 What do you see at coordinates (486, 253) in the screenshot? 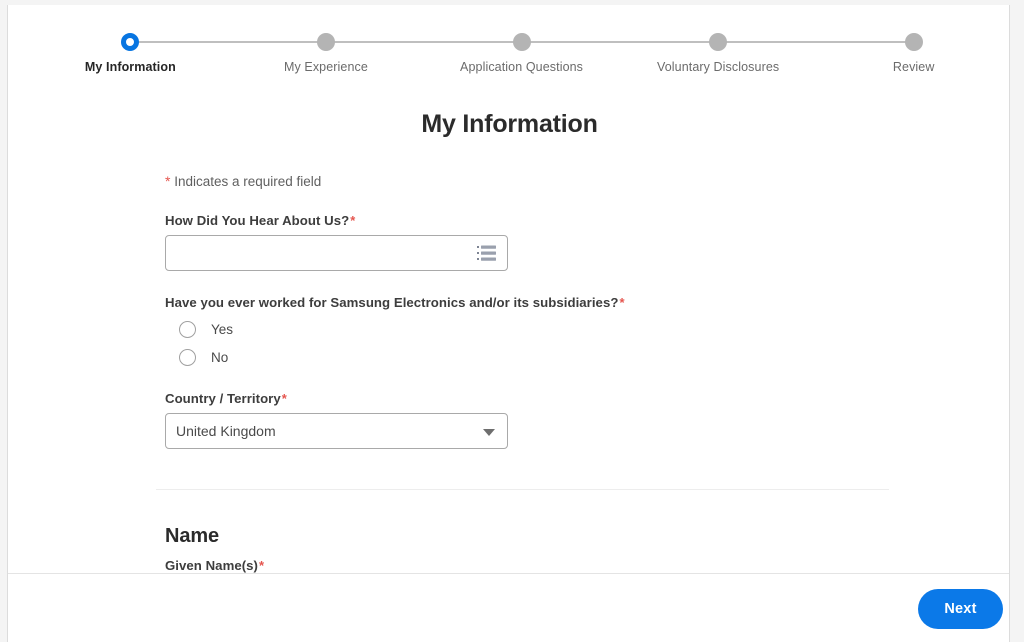
I see `prompt-list-icon` at bounding box center [486, 253].